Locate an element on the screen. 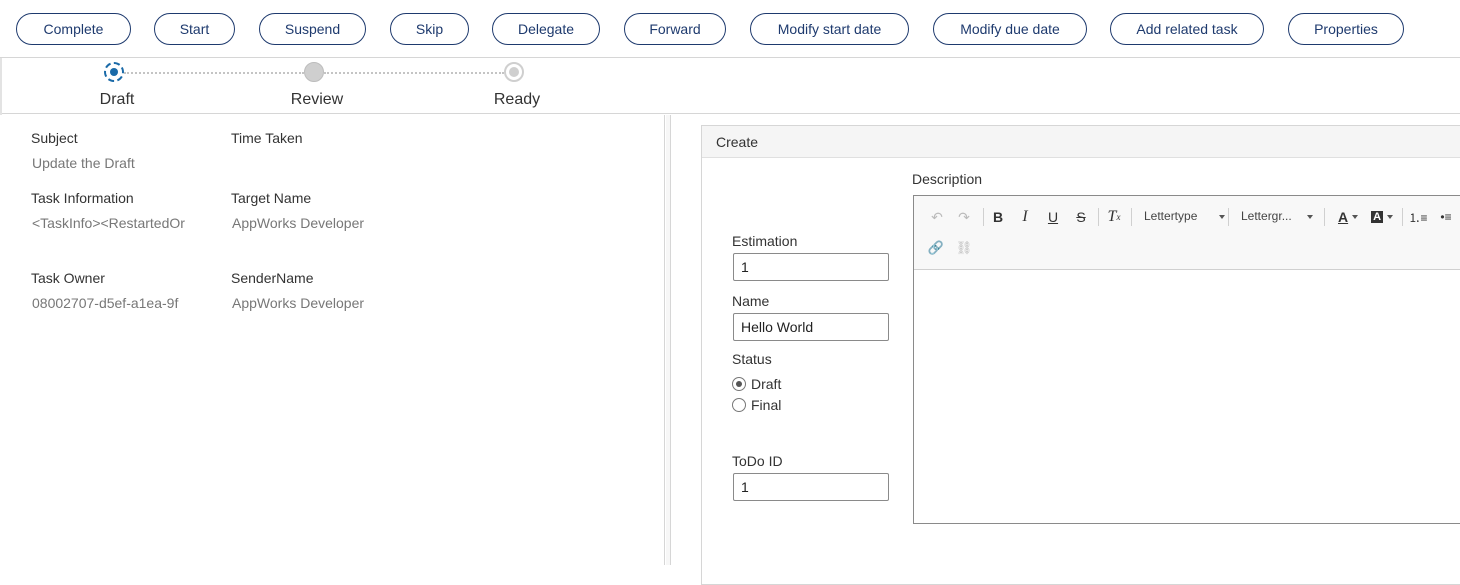 This screenshot has width=1460, height=585. status-label: Status is located at coordinates (752, 359).